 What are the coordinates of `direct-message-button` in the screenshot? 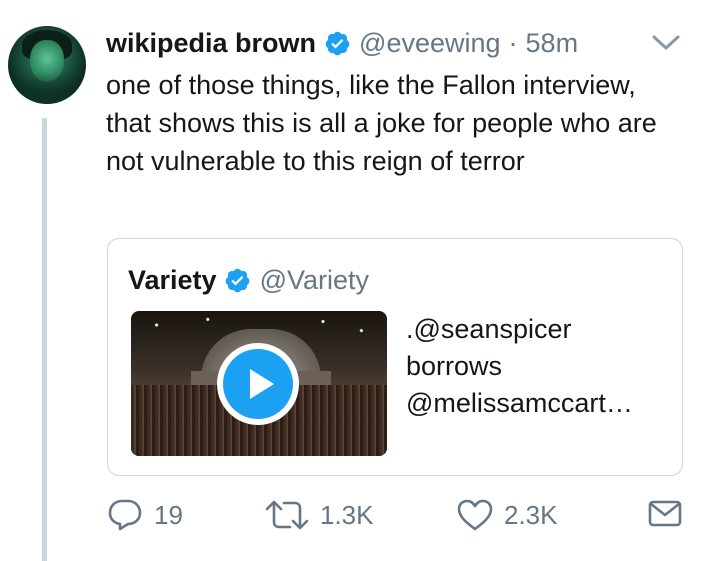 It's located at (665, 513).